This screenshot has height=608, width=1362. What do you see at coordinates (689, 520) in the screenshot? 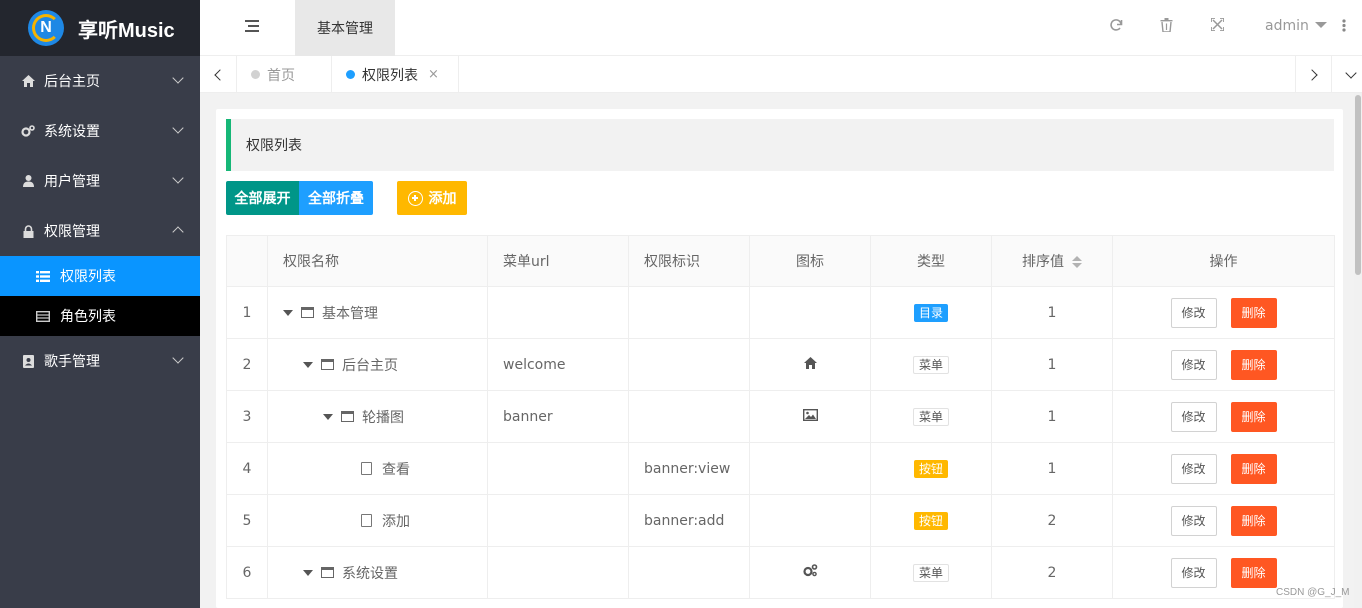
I see `cell-perm: banner:add` at bounding box center [689, 520].